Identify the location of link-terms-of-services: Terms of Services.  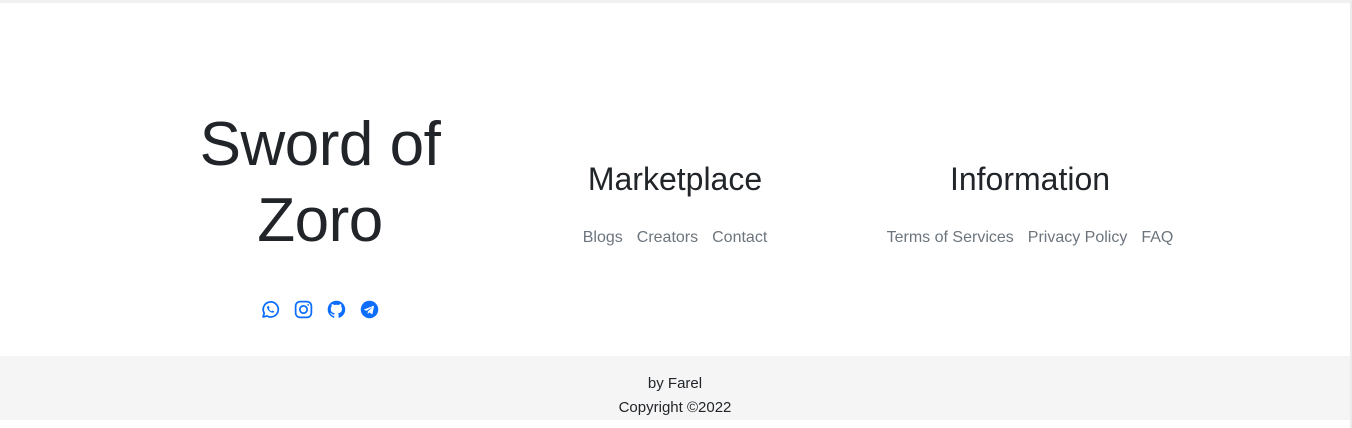
(950, 238).